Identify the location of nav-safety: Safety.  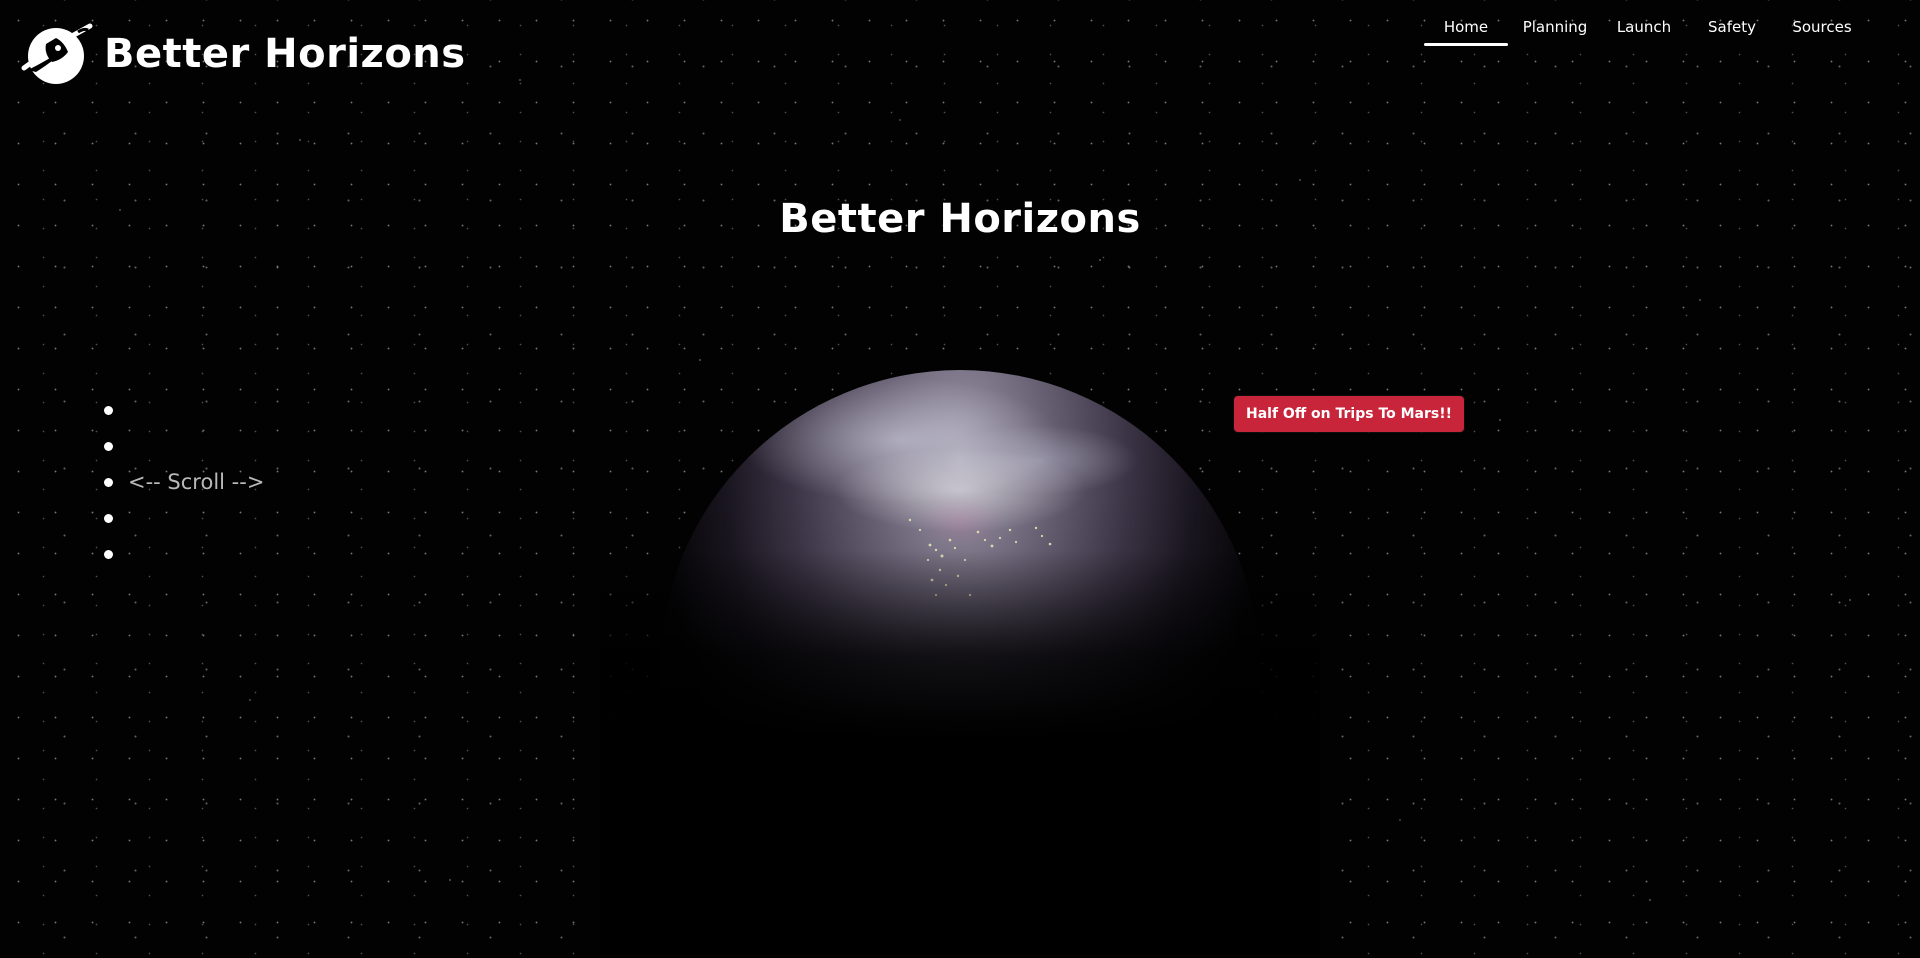
(1732, 30).